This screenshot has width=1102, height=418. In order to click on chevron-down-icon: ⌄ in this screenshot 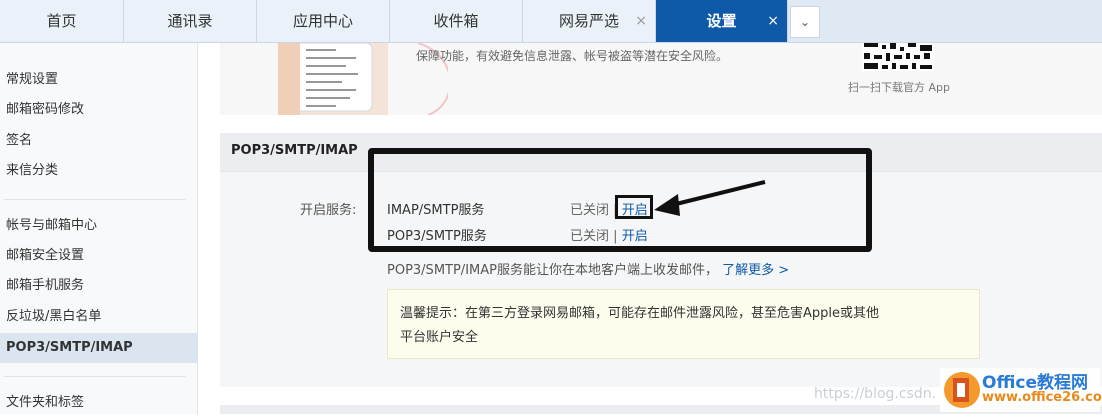, I will do `click(805, 22)`.